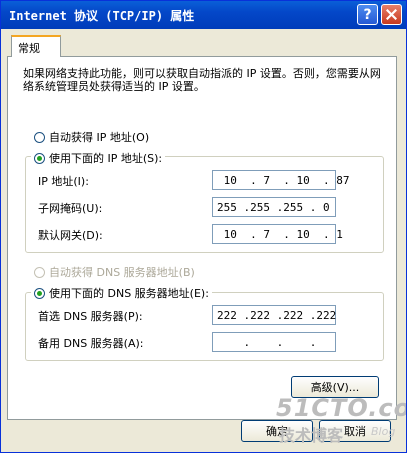 Image resolution: width=407 pixels, height=453 pixels. I want to click on title-bar: Internet 协议 (TCP/IP) 属性 ?, so click(203, 15).